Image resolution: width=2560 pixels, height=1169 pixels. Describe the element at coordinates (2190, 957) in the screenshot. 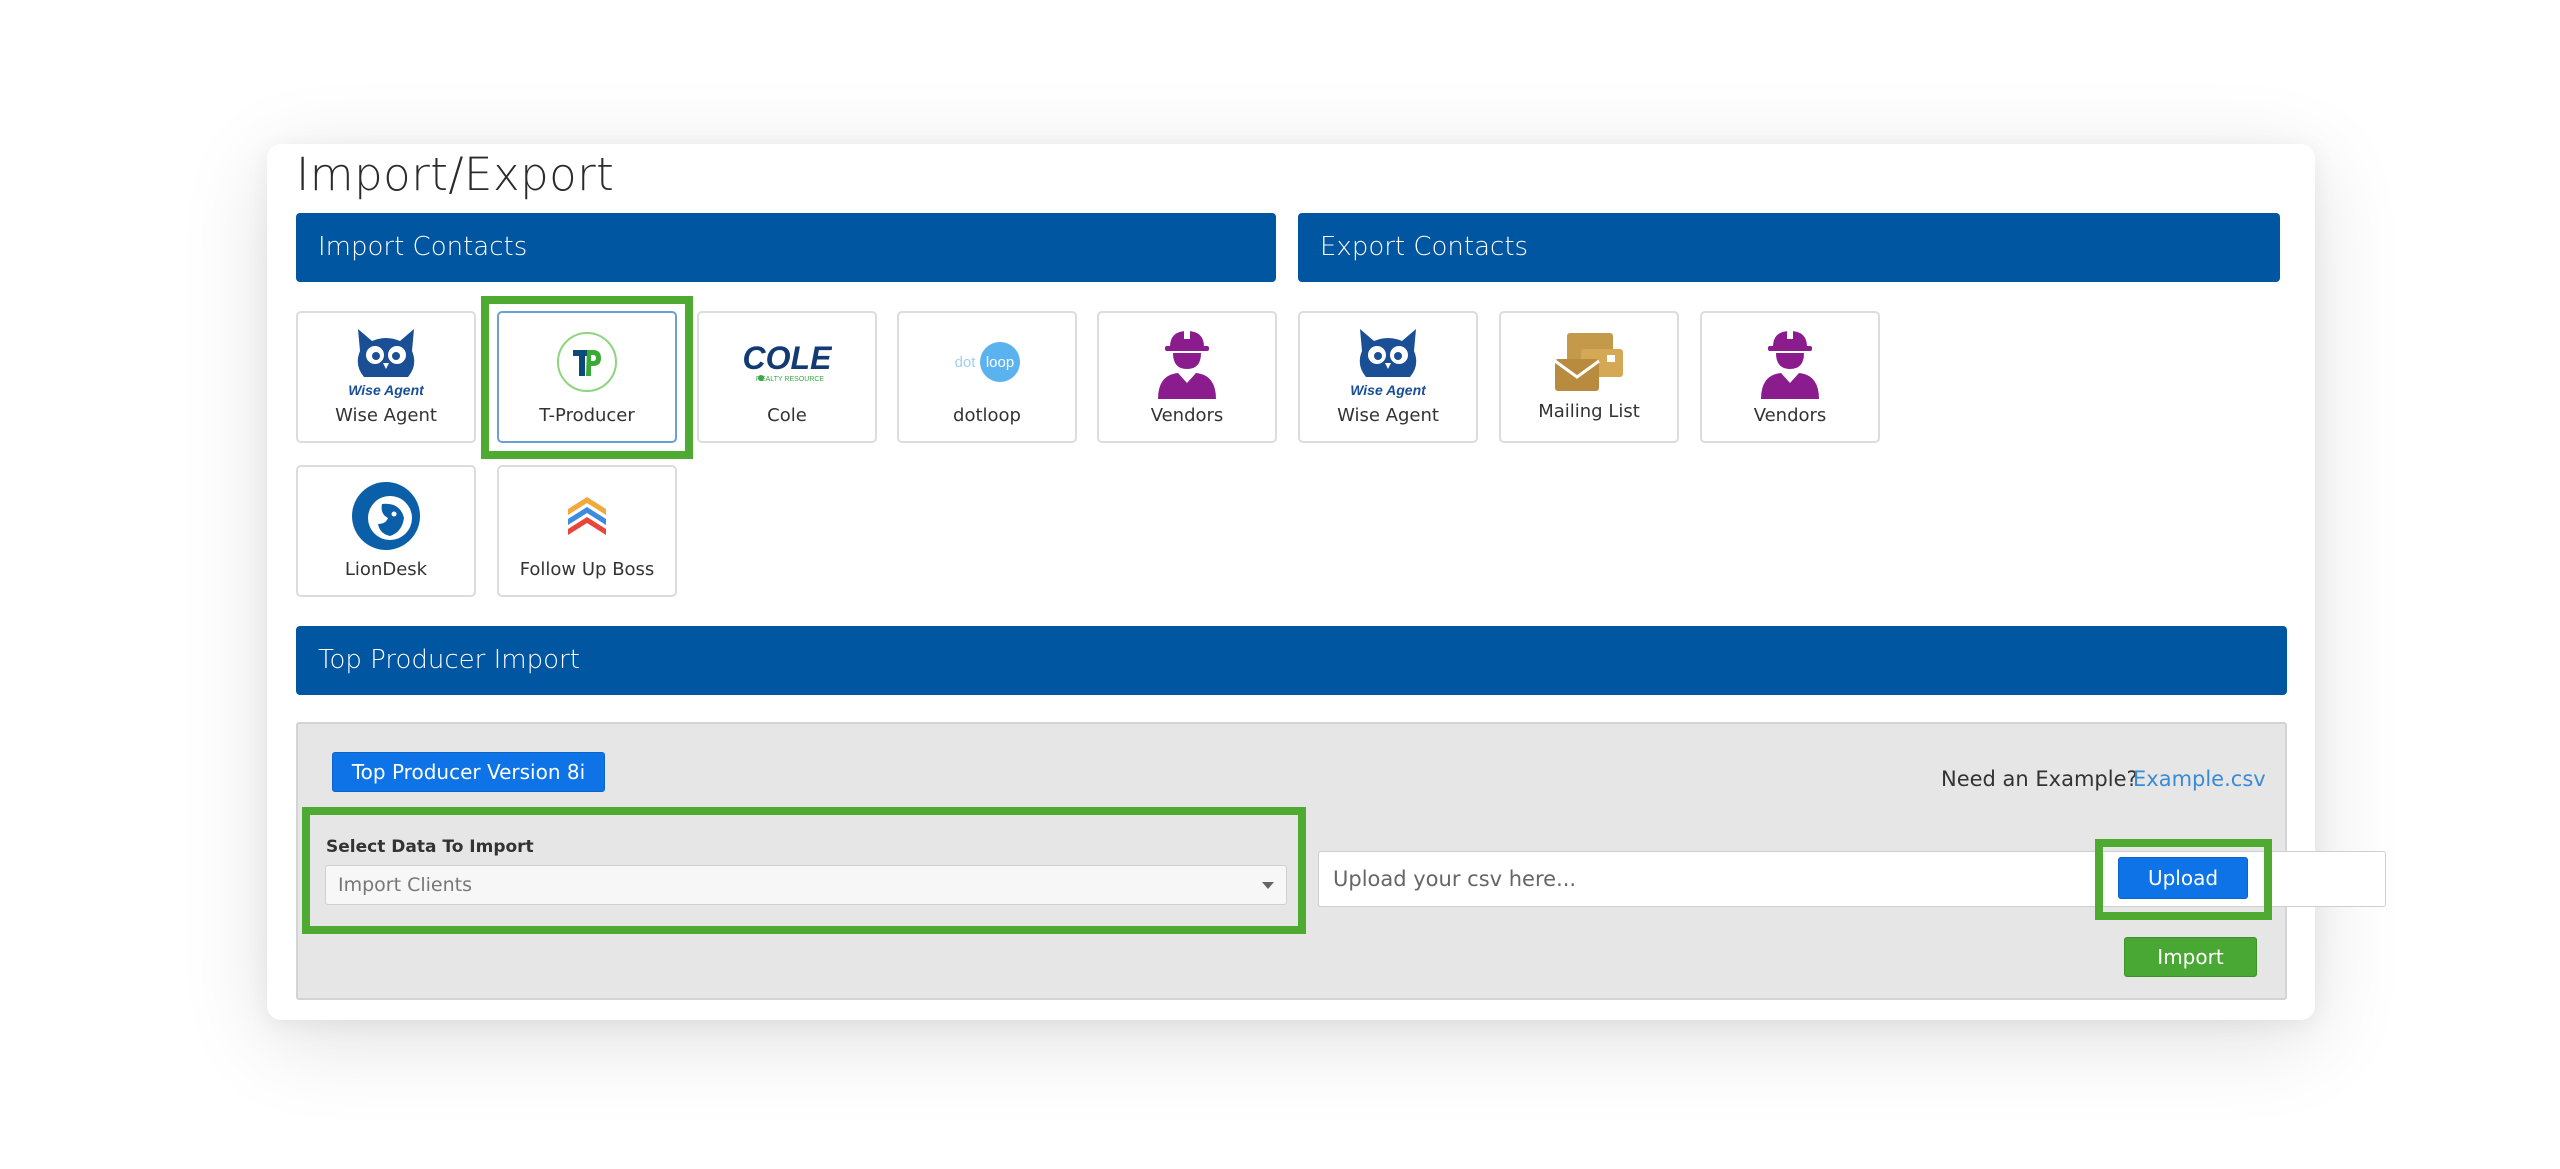

I see `import-button: Import` at that location.